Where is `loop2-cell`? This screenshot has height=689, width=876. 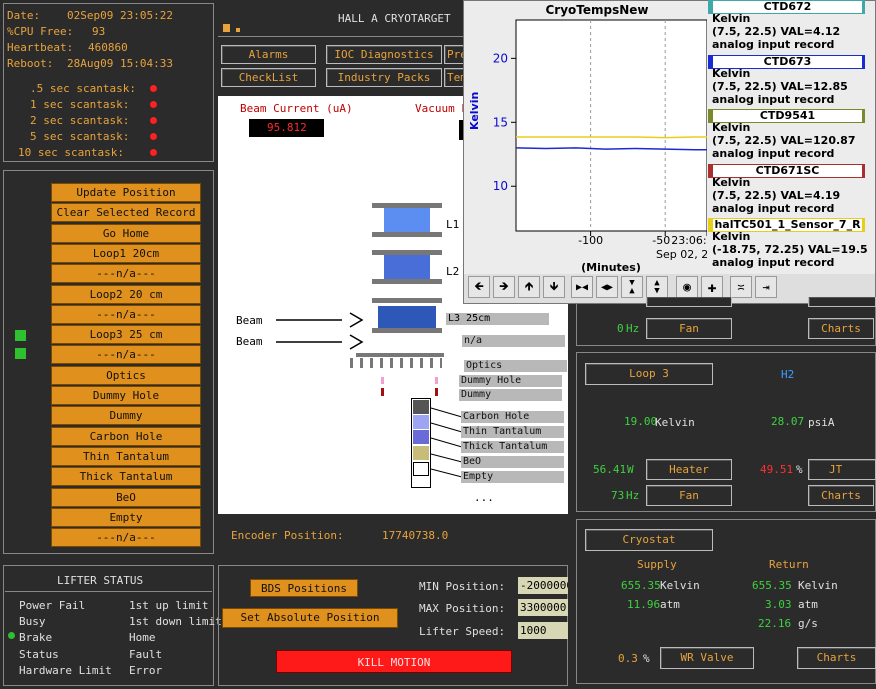 loop2-cell is located at coordinates (407, 267).